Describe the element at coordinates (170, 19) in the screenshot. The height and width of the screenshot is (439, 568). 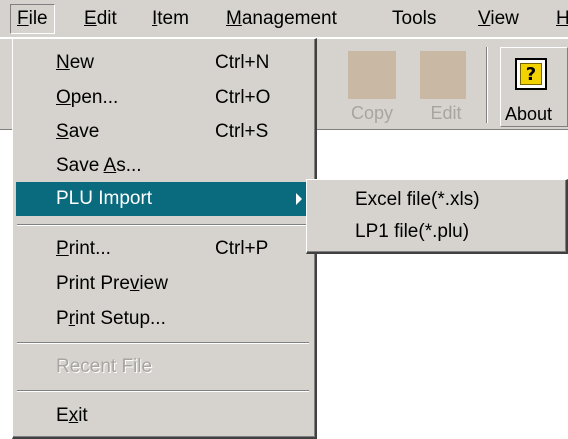
I see `menu-item: Item` at that location.